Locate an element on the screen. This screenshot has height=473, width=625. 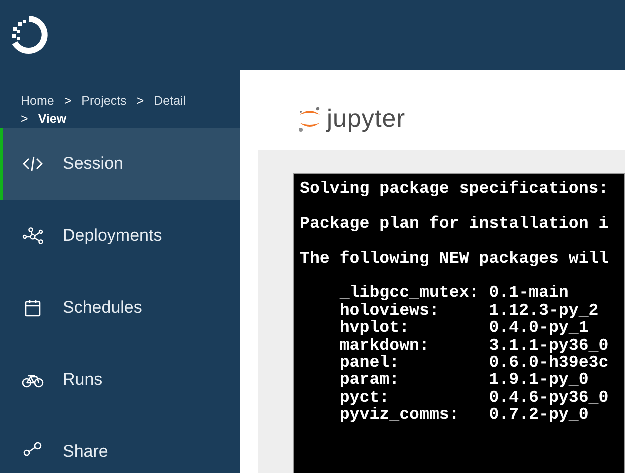
breadcrumb-link: Detail is located at coordinates (170, 101).